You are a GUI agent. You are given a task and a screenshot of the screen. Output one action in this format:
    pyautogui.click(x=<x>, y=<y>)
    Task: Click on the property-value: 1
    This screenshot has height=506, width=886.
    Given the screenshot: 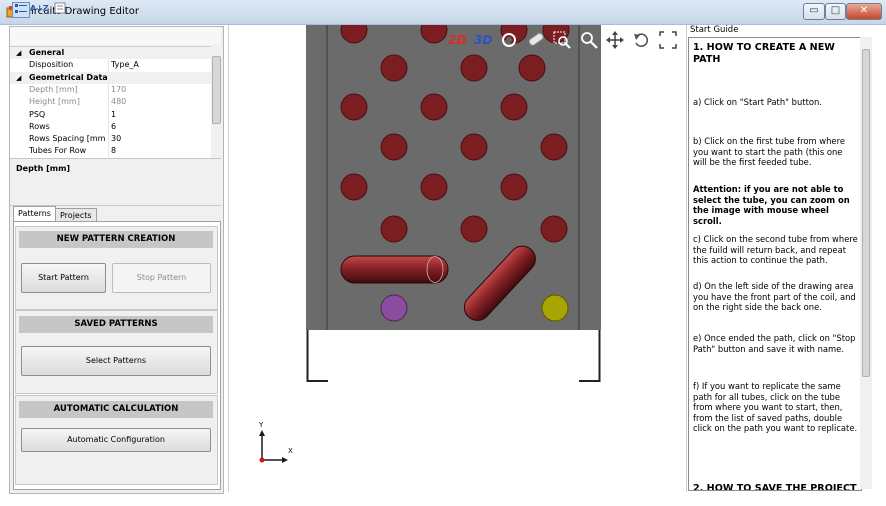 What is the action you would take?
    pyautogui.click(x=160, y=115)
    